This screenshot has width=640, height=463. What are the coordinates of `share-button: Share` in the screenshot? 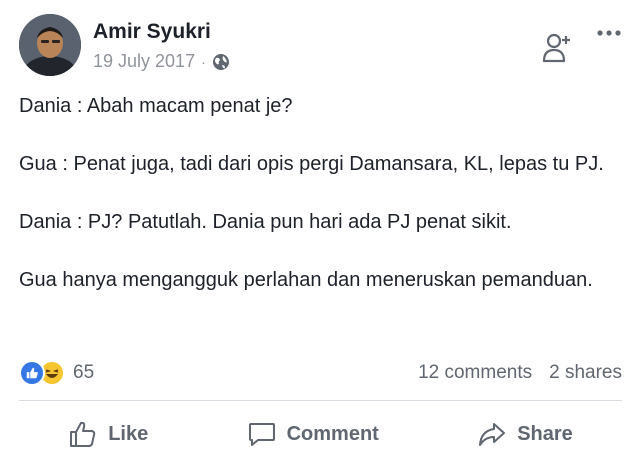 It's located at (525, 434).